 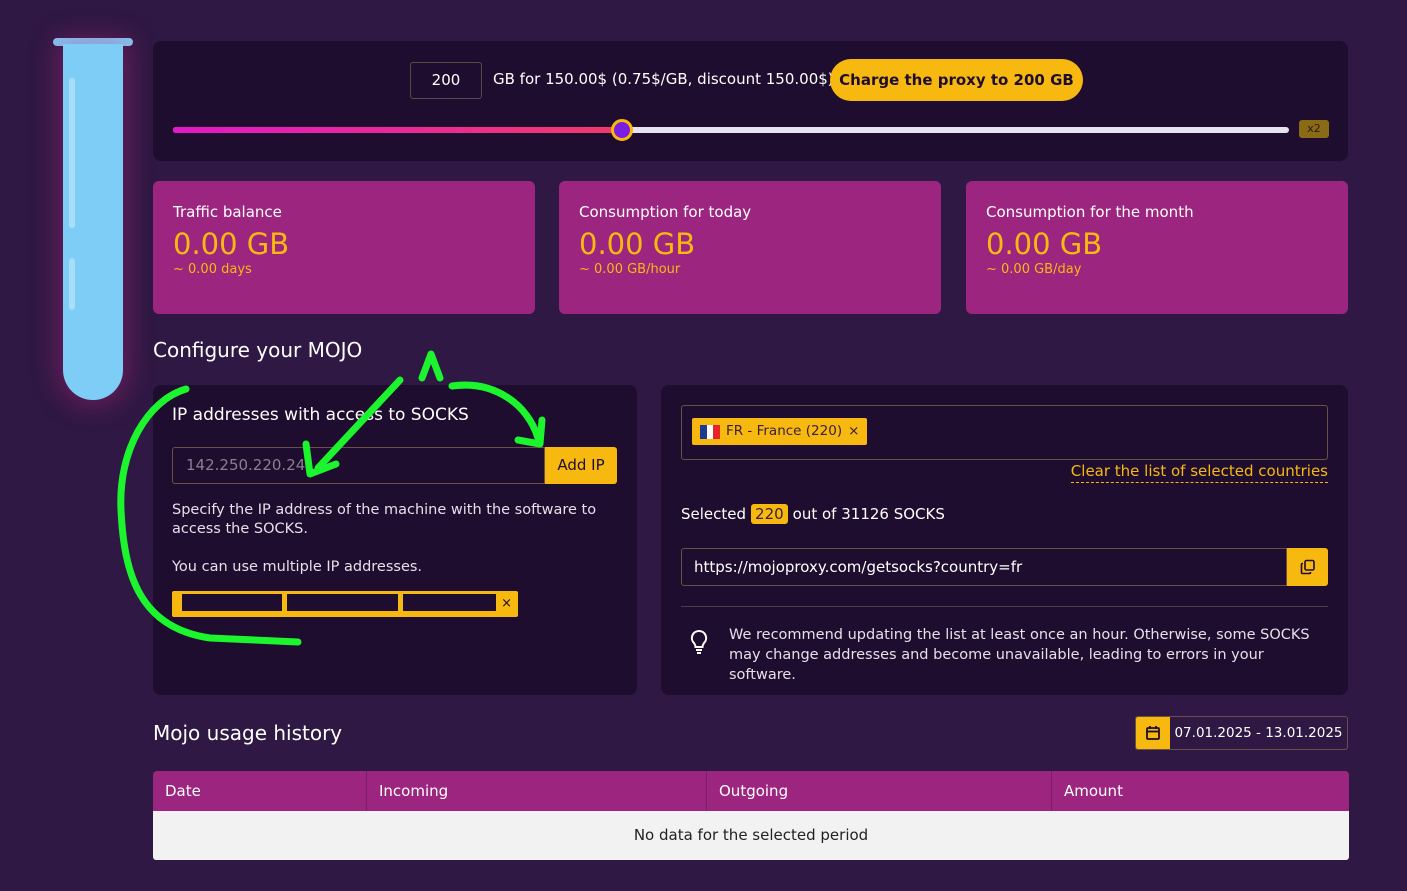 What do you see at coordinates (956, 80) in the screenshot?
I see `charge-proxy-button: Charge the proxy to 200 GB` at bounding box center [956, 80].